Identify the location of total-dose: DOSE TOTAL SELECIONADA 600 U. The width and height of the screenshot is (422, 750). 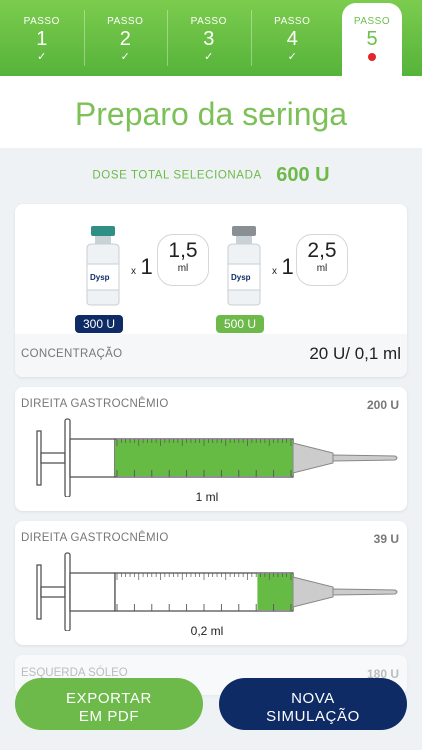
(211, 175).